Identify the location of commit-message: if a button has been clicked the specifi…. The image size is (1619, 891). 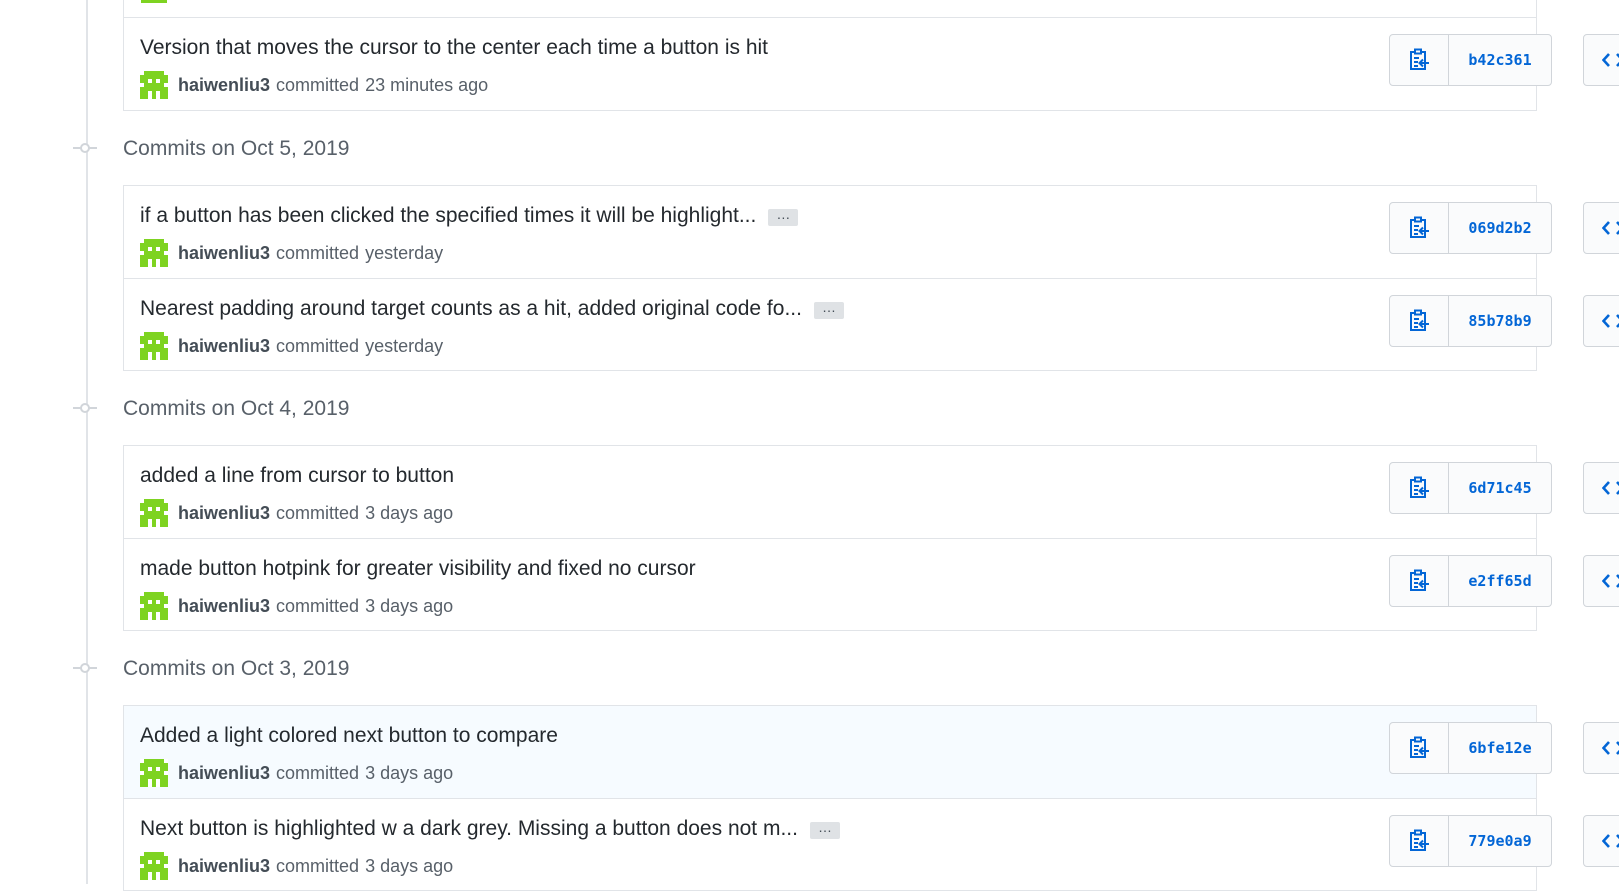
(469, 216).